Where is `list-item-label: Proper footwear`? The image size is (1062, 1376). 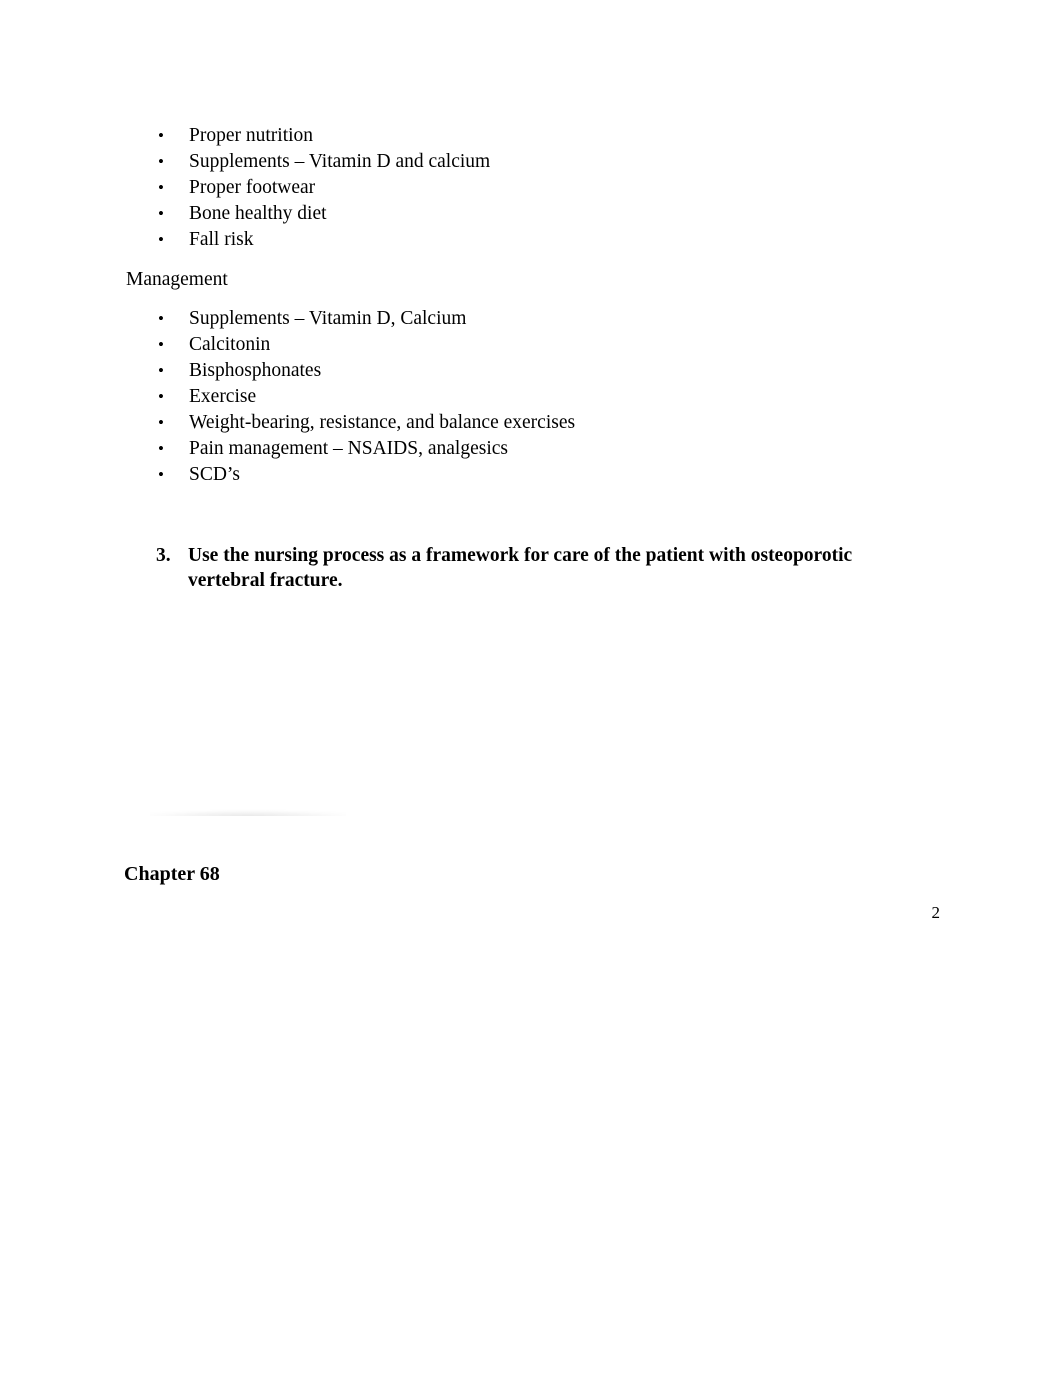 list-item-label: Proper footwear is located at coordinates (252, 187).